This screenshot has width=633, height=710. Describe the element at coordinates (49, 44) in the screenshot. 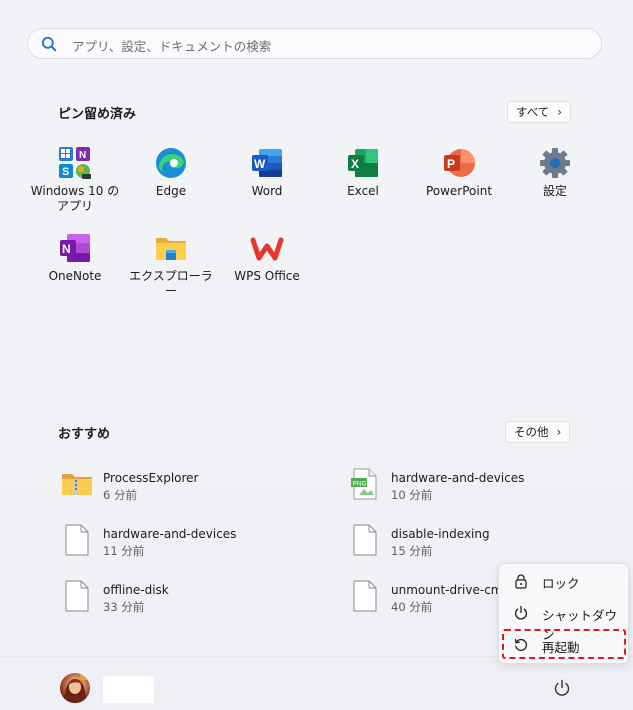

I see `search-icon` at that location.